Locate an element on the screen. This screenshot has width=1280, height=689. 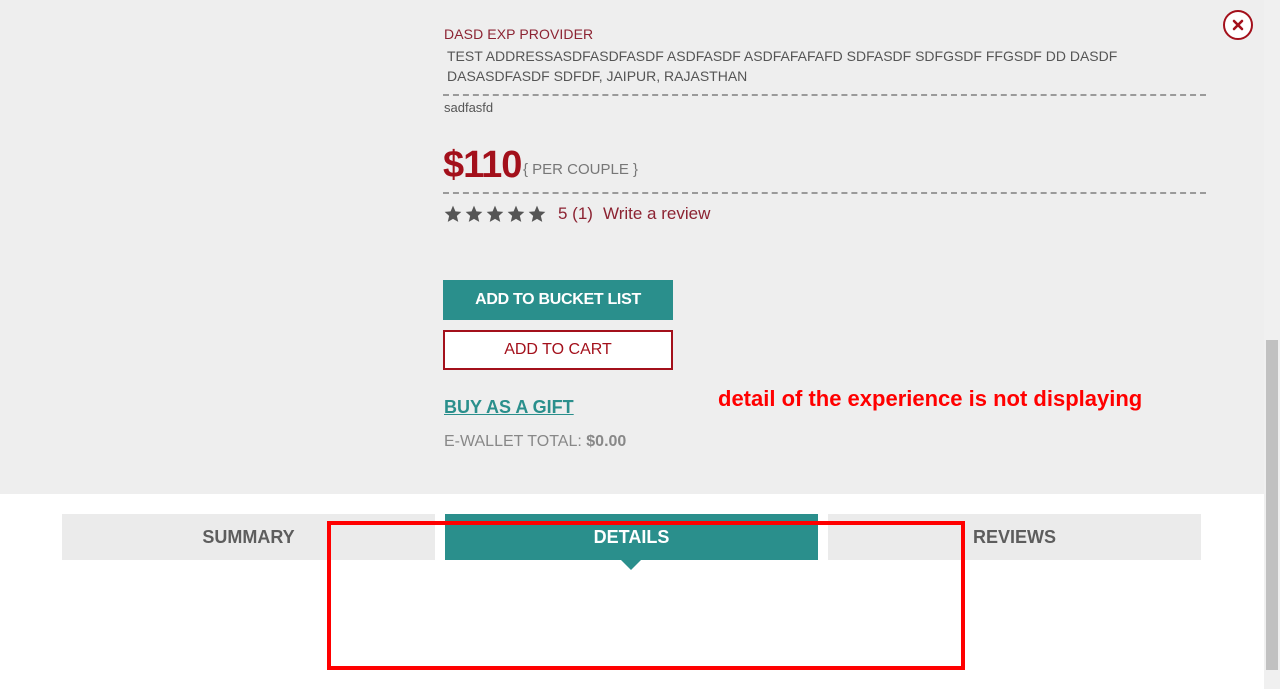
e-wallet-amount: $0.00 is located at coordinates (606, 441).